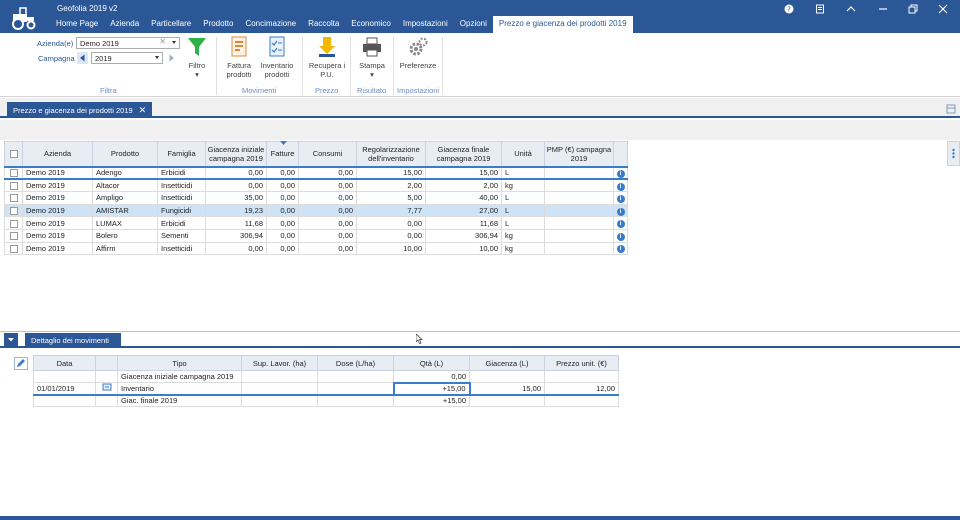 The width and height of the screenshot is (960, 520). What do you see at coordinates (236, 198) in the screenshot?
I see `grid-cell: 35,00` at bounding box center [236, 198].